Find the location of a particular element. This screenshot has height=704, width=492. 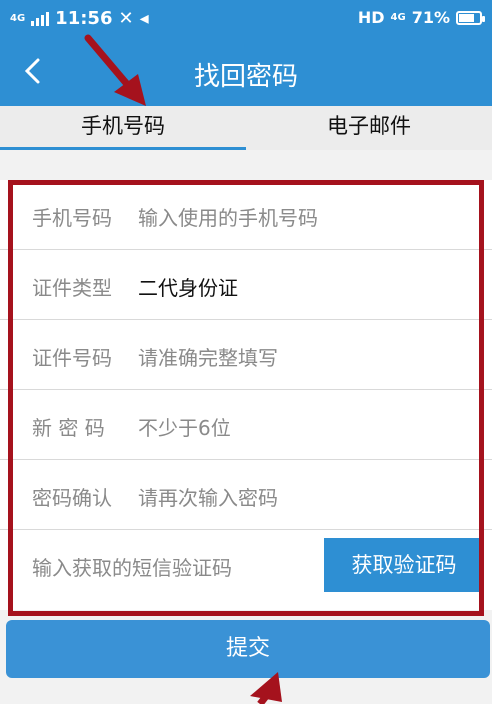

phone-number-field: 手机号码 输入使用的手机号码 is located at coordinates (246, 215).